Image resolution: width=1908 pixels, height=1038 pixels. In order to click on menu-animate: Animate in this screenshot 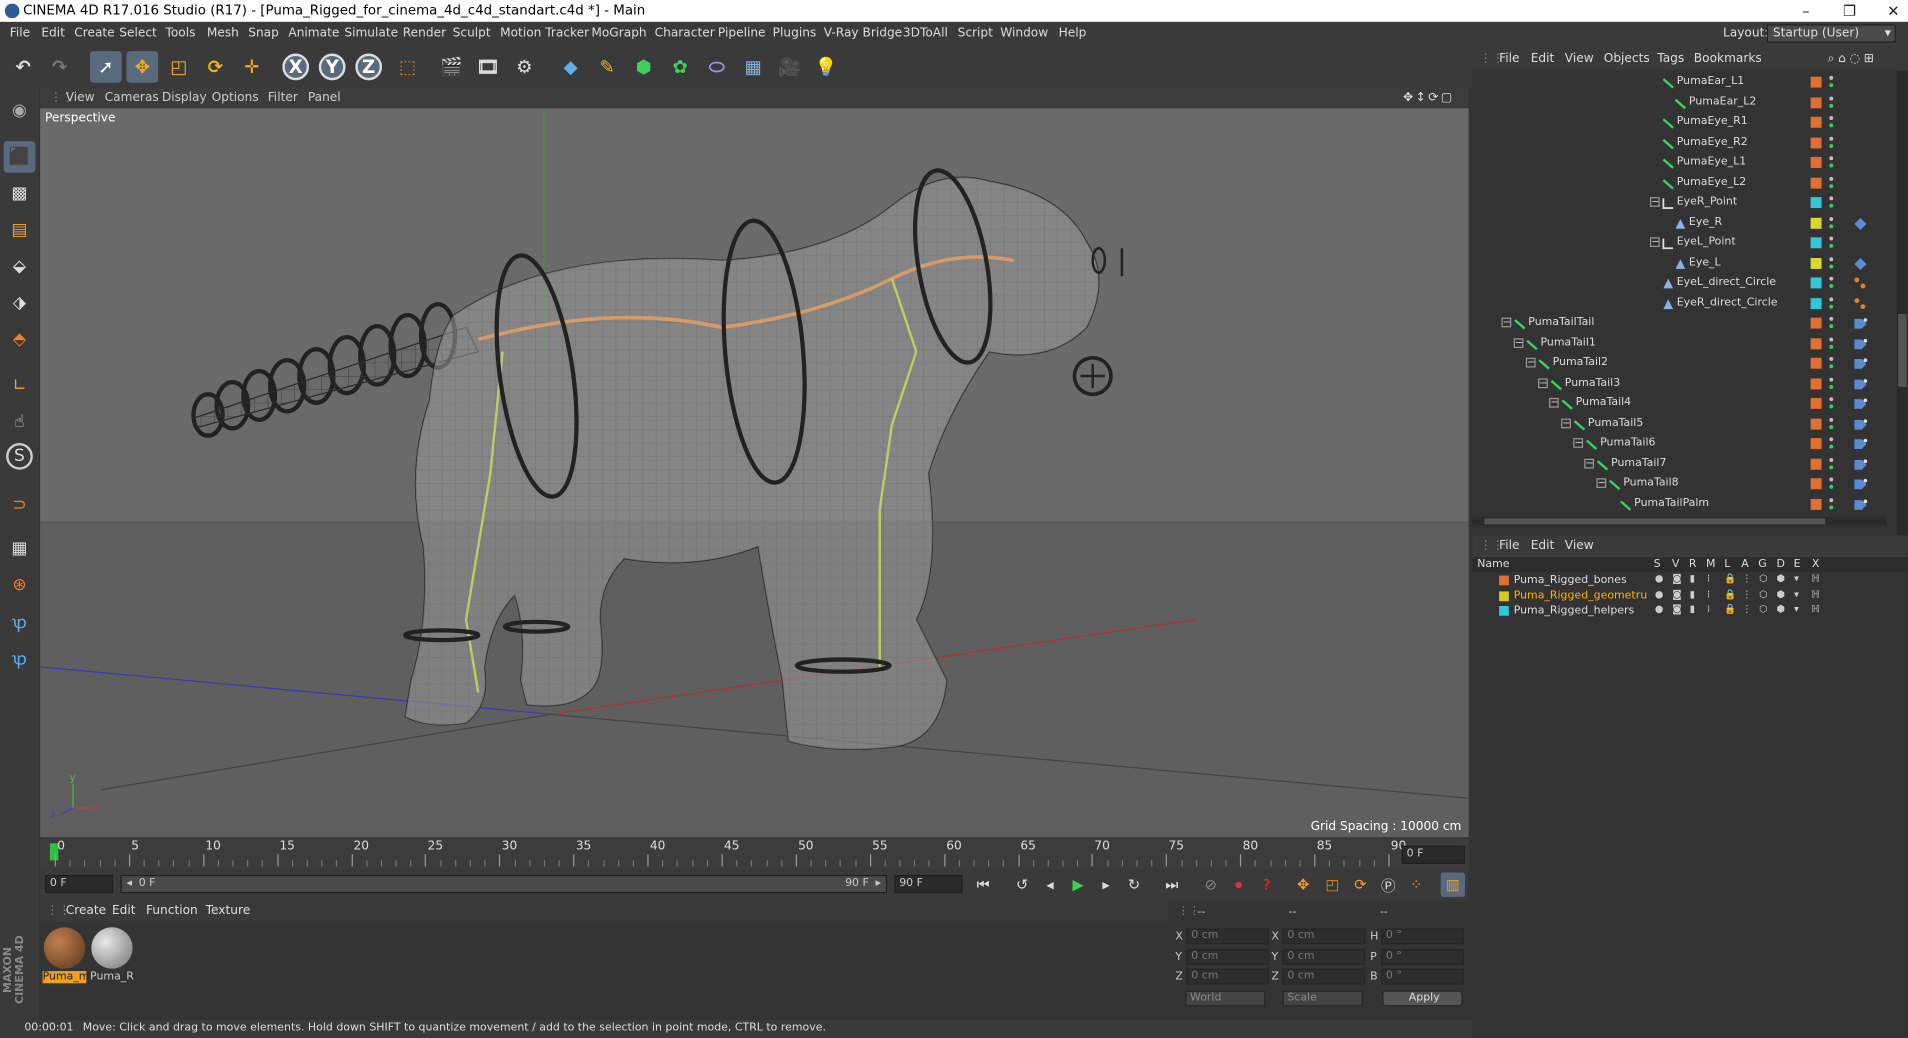, I will do `click(313, 33)`.